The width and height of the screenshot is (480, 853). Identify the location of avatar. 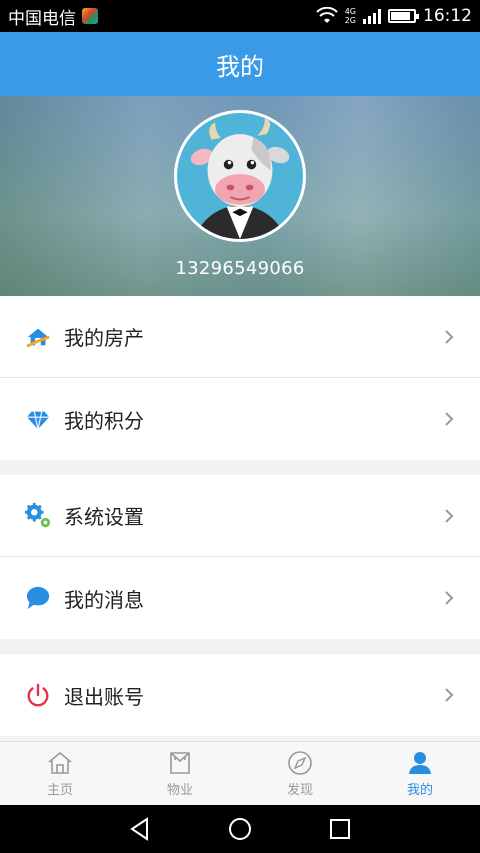
(240, 176).